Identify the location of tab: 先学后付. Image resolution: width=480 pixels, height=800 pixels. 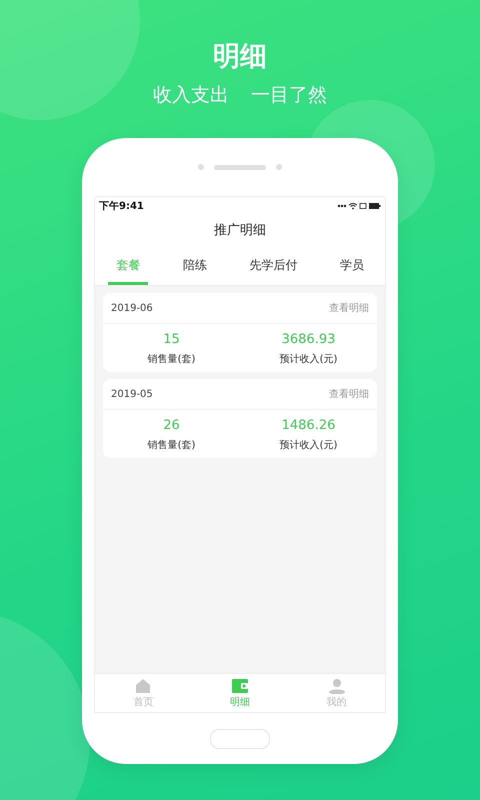
(273, 268).